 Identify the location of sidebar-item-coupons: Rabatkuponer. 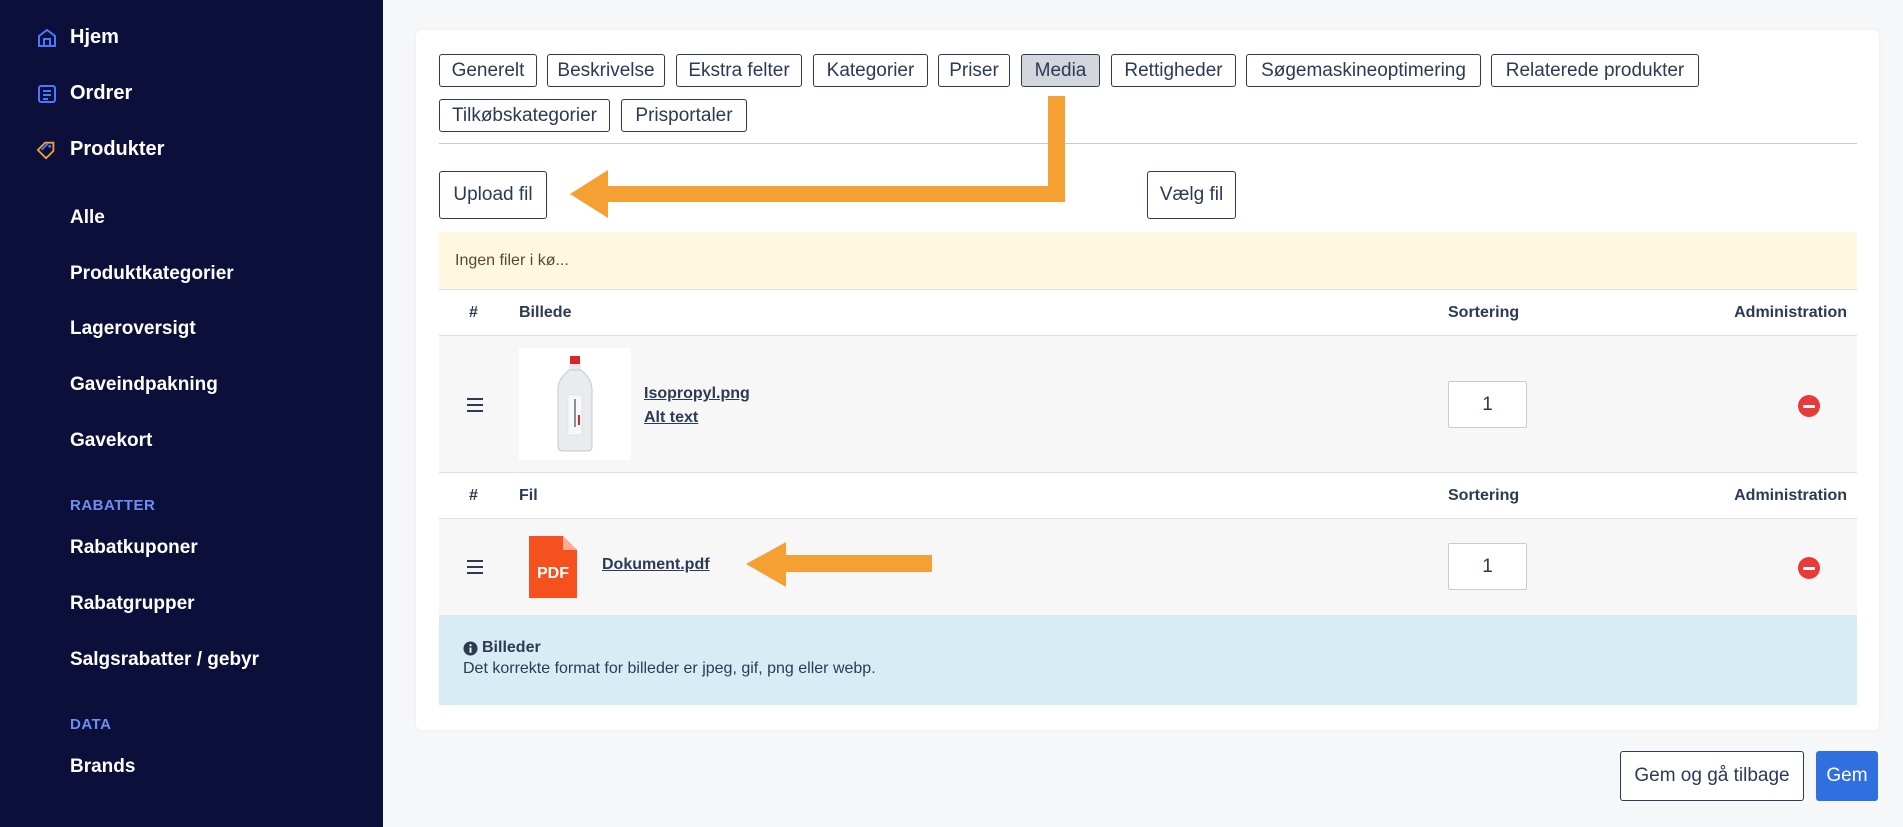
(134, 548).